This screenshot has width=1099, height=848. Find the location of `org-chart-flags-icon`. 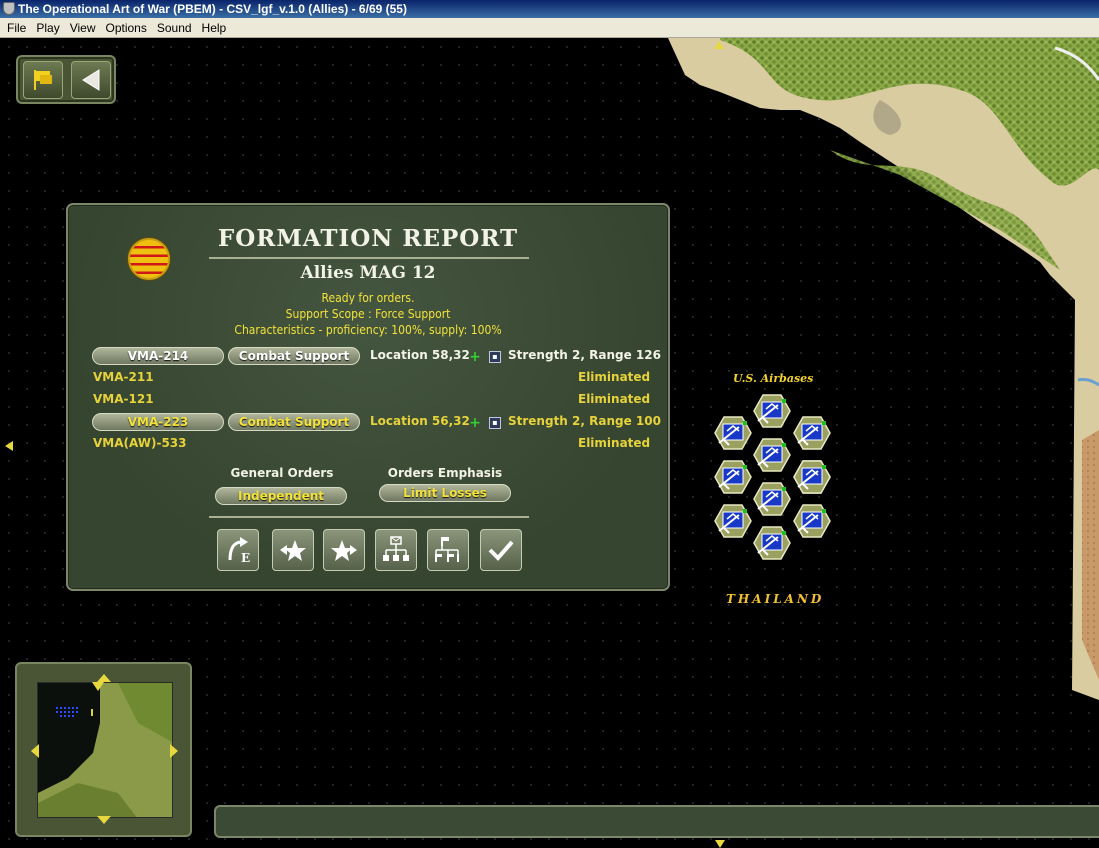

org-chart-flags-icon is located at coordinates (447, 549).